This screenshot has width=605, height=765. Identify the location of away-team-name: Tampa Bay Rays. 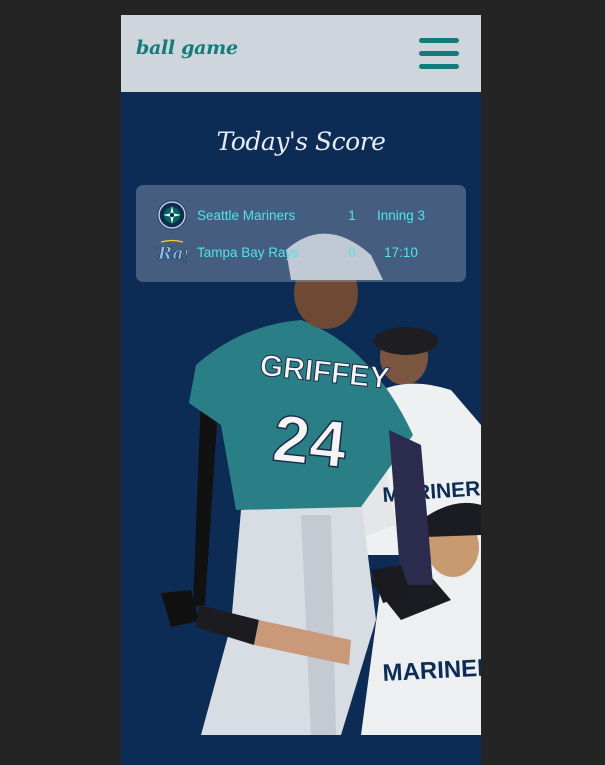
(248, 252).